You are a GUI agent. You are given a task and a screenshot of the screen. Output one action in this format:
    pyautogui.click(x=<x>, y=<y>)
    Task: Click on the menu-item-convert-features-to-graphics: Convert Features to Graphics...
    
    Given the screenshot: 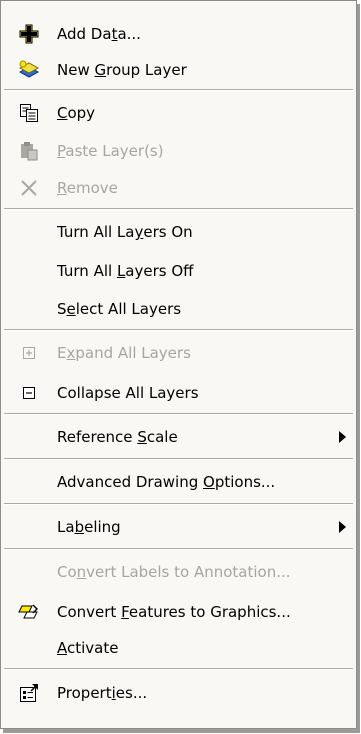 What is the action you would take?
    pyautogui.click(x=178, y=612)
    